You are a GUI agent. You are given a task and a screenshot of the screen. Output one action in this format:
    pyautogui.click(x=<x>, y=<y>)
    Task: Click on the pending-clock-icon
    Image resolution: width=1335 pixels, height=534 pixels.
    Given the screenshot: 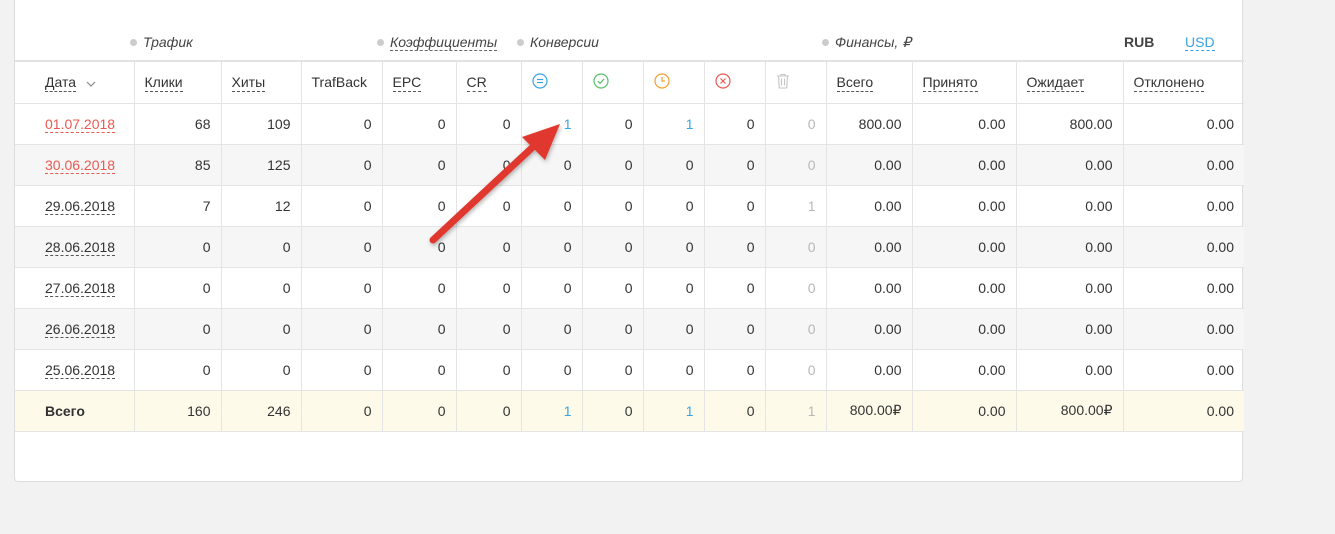 What is the action you would take?
    pyautogui.click(x=661, y=81)
    